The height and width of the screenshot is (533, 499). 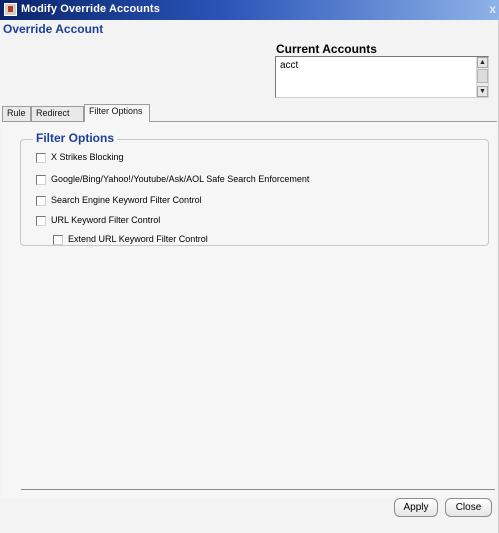 I want to click on current-accounts-list: acct ▲ ▼, so click(x=382, y=77).